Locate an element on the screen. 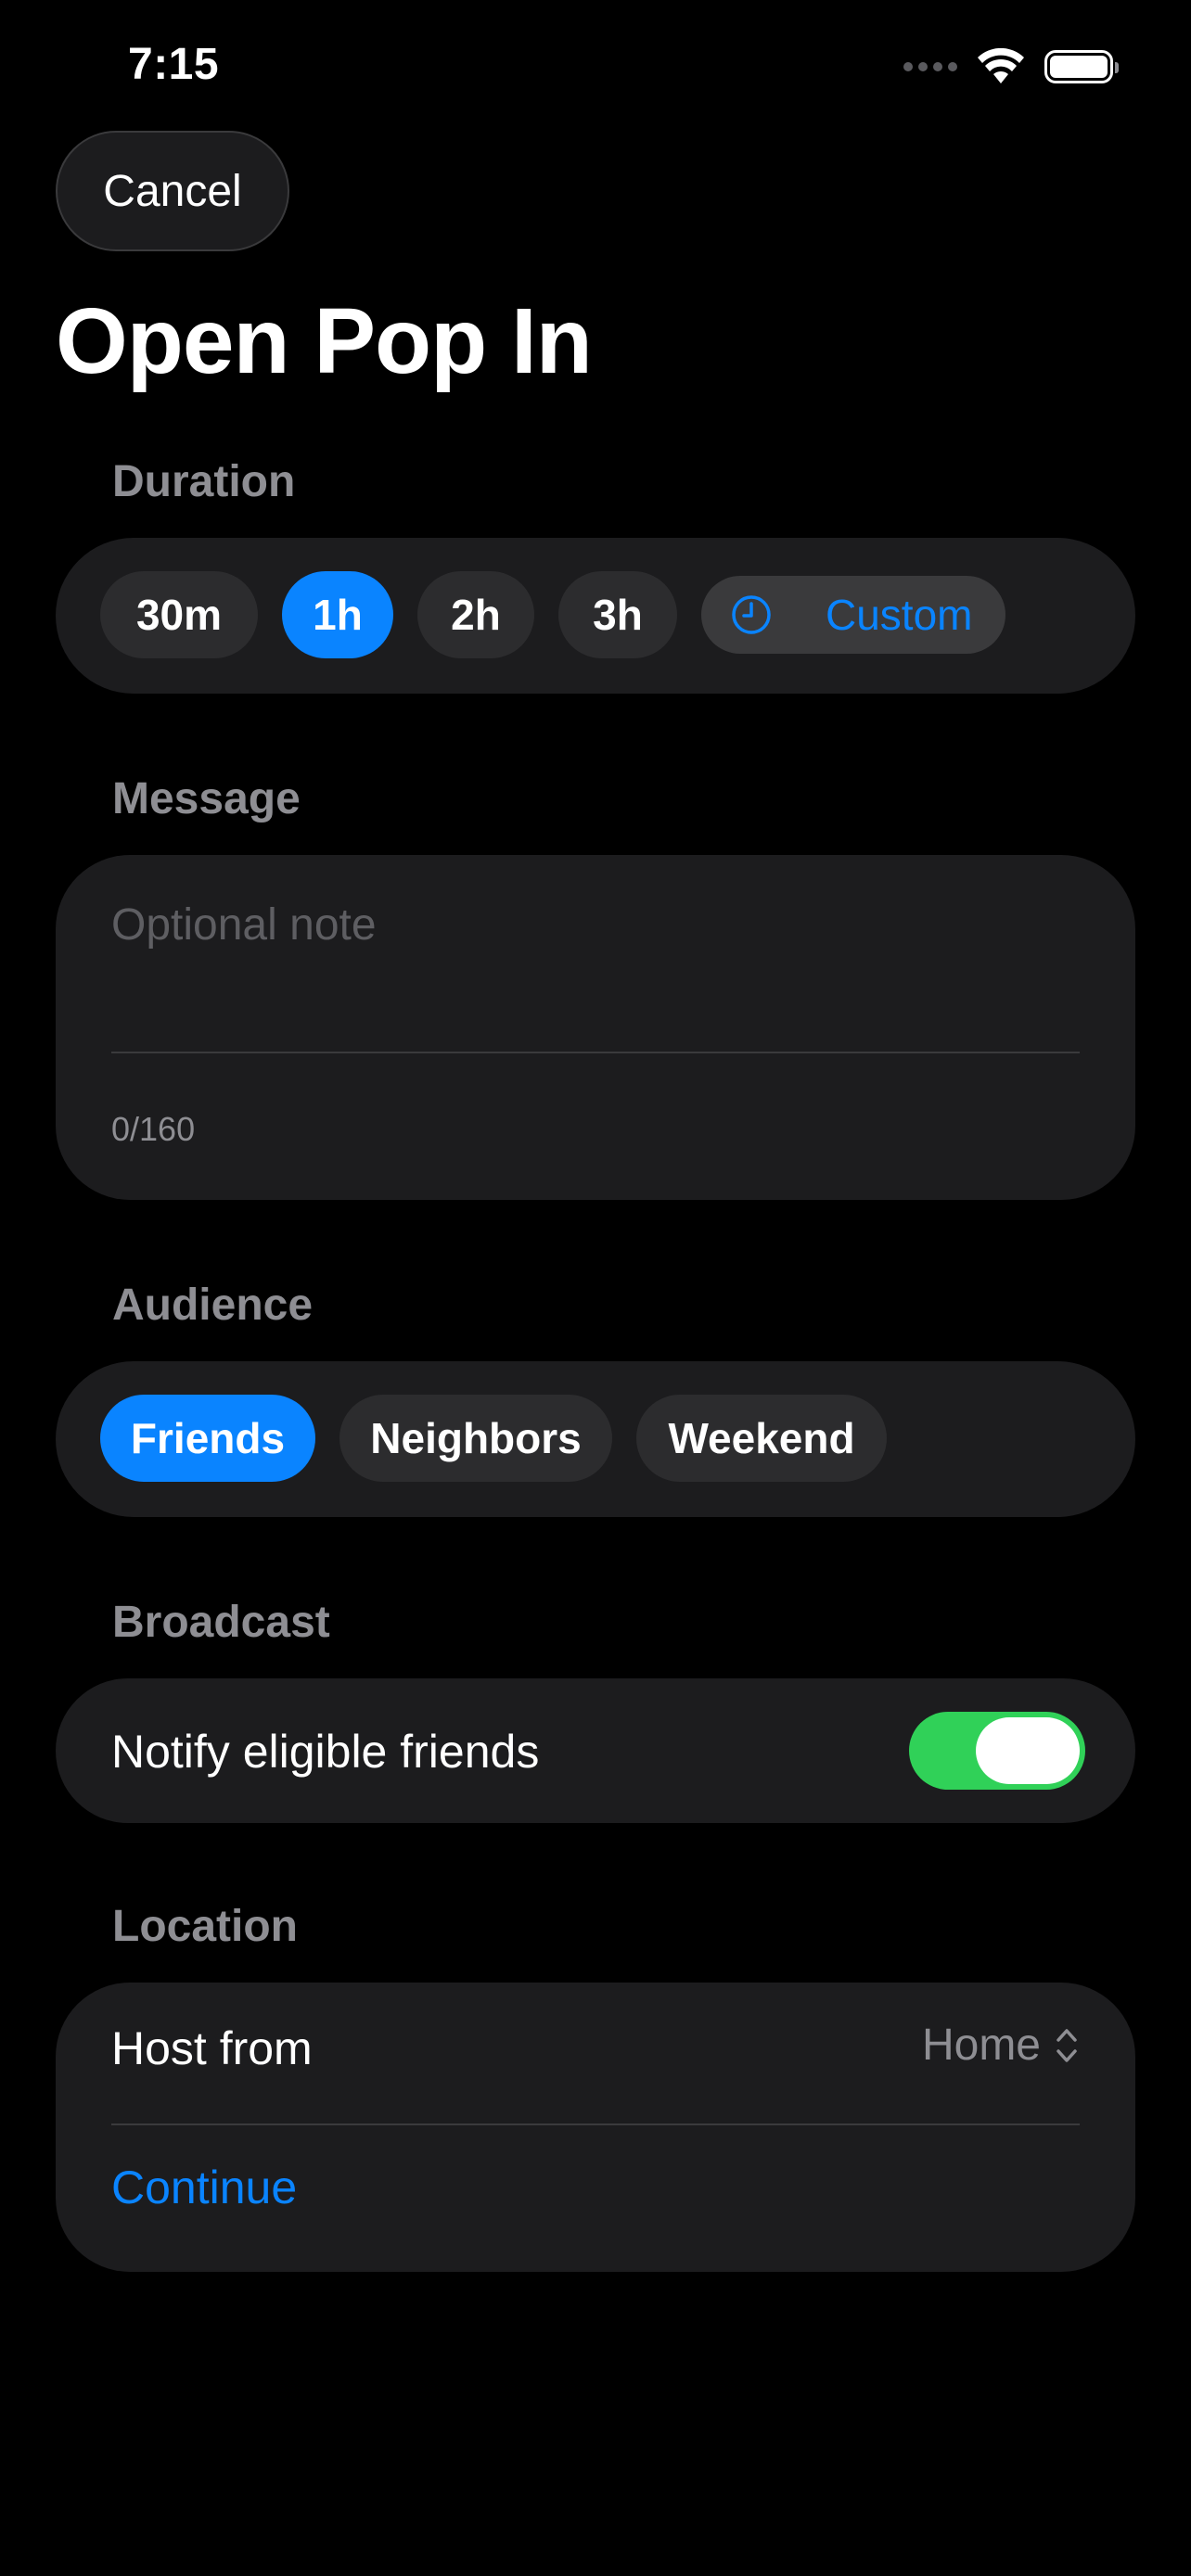 This screenshot has width=1191, height=2576. audience-card: Friends Neighbors Weekend is located at coordinates (595, 1439).